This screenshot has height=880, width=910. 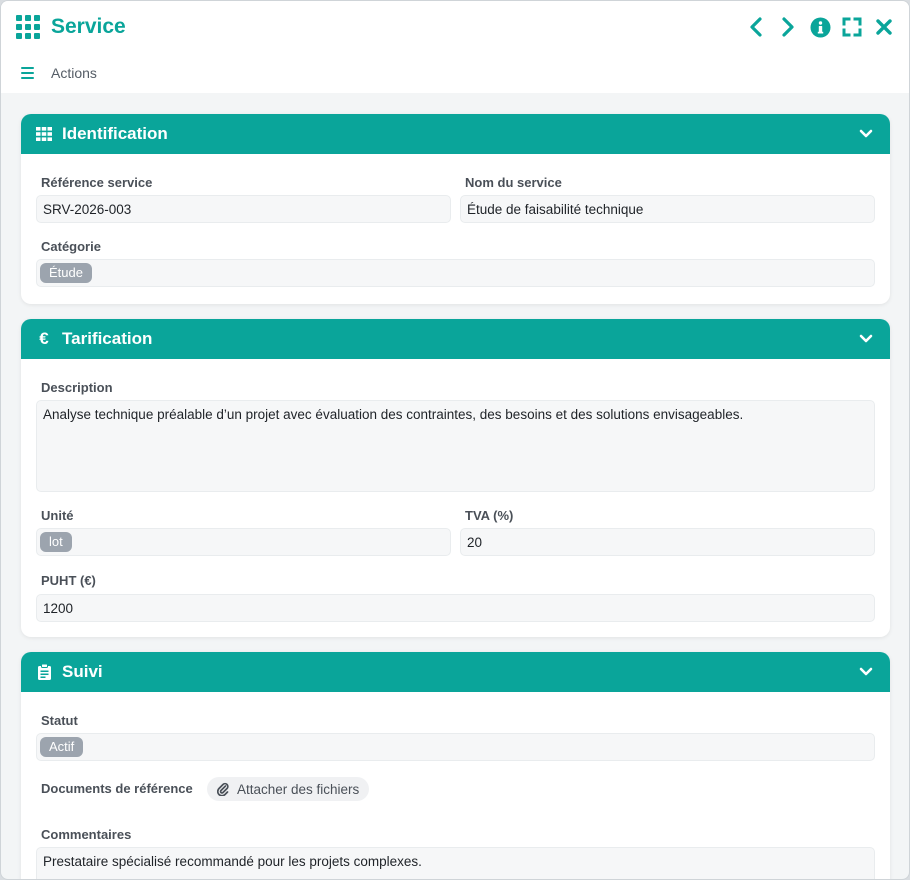 What do you see at coordinates (28, 27) in the screenshot?
I see `grid-icon` at bounding box center [28, 27].